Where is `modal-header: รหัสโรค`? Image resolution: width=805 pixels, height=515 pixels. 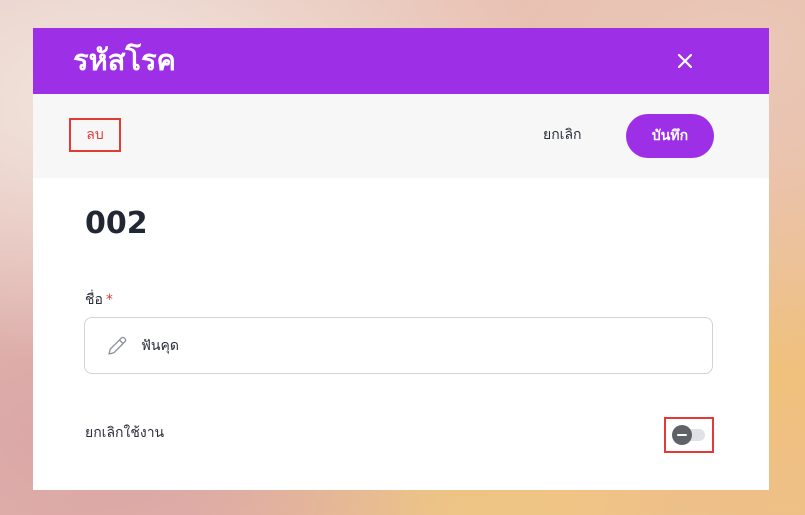
modal-header: รหัสโรค is located at coordinates (401, 61).